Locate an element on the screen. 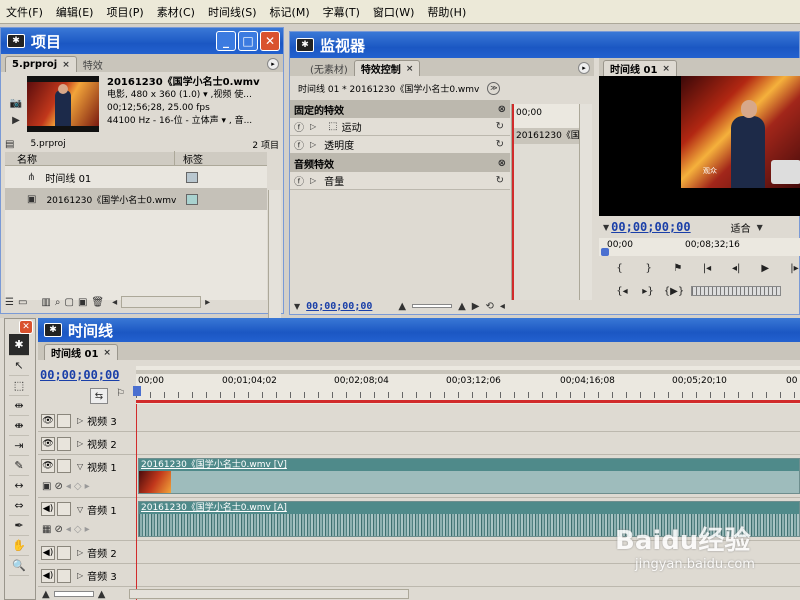 This screenshot has width=800, height=600. col-label: 标签 is located at coordinates (189, 158).